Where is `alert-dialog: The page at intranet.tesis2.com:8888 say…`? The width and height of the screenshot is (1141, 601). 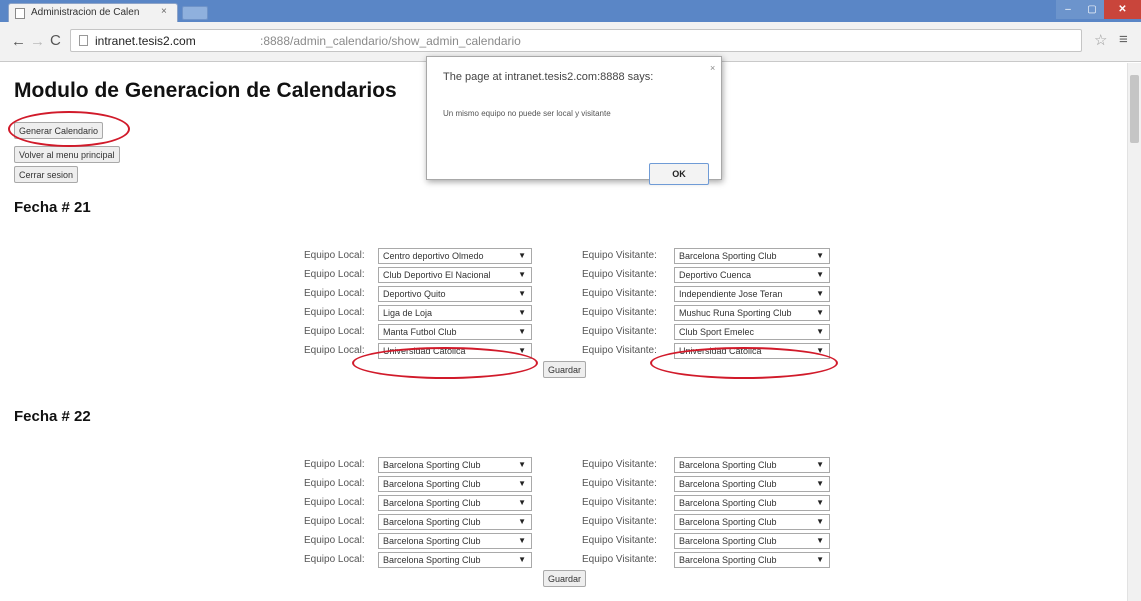
alert-dialog: The page at intranet.tesis2.com:8888 say… is located at coordinates (574, 120).